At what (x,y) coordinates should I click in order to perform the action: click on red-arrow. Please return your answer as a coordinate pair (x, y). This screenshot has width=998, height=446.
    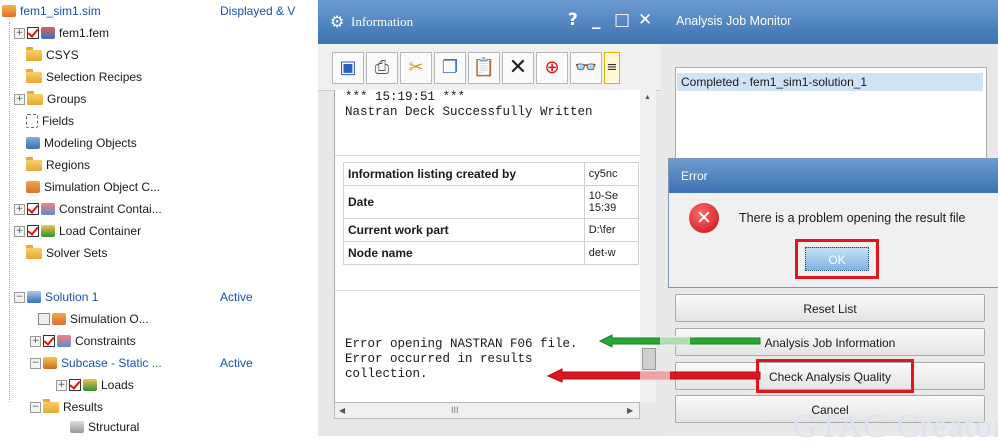
    Looking at the image, I should click on (653, 375).